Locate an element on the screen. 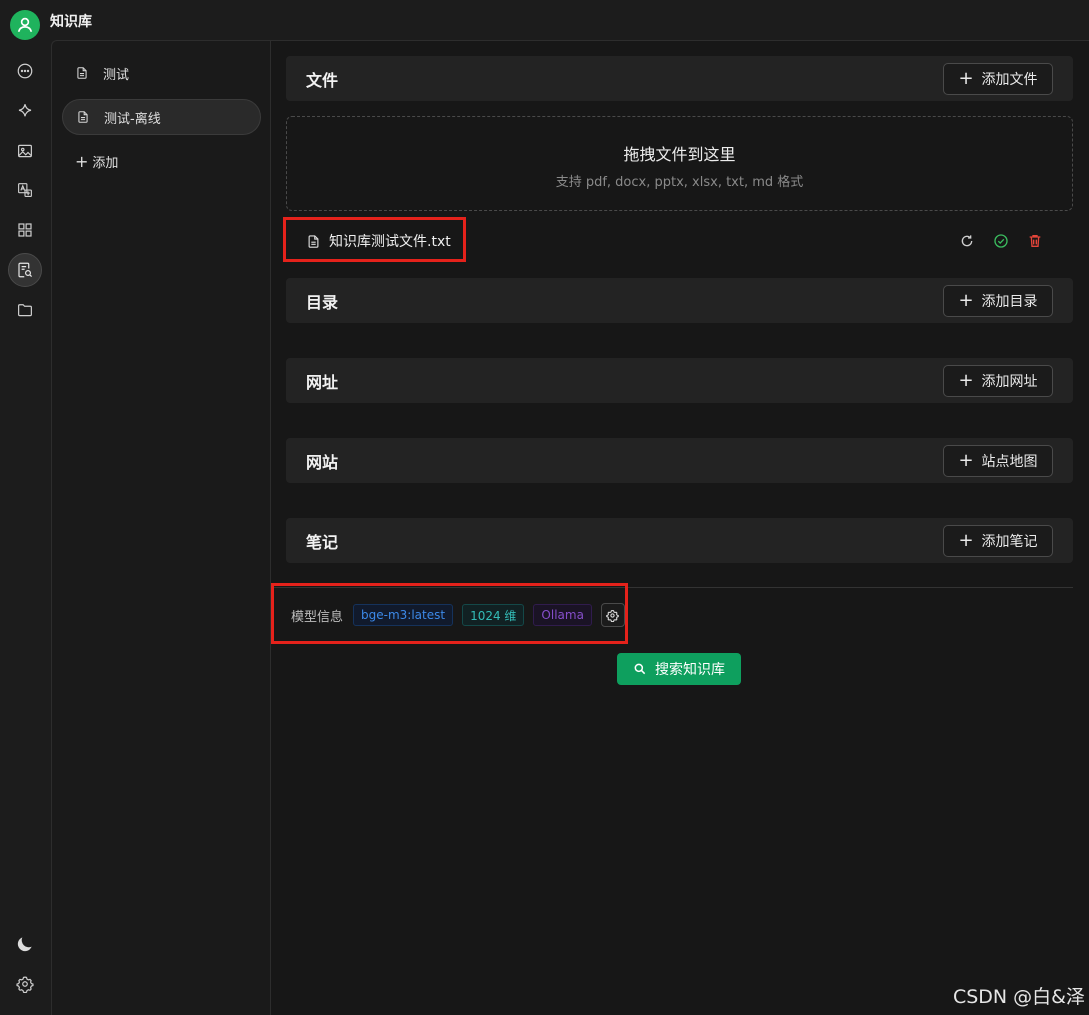 The height and width of the screenshot is (1015, 1089). image-icon is located at coordinates (25, 151).